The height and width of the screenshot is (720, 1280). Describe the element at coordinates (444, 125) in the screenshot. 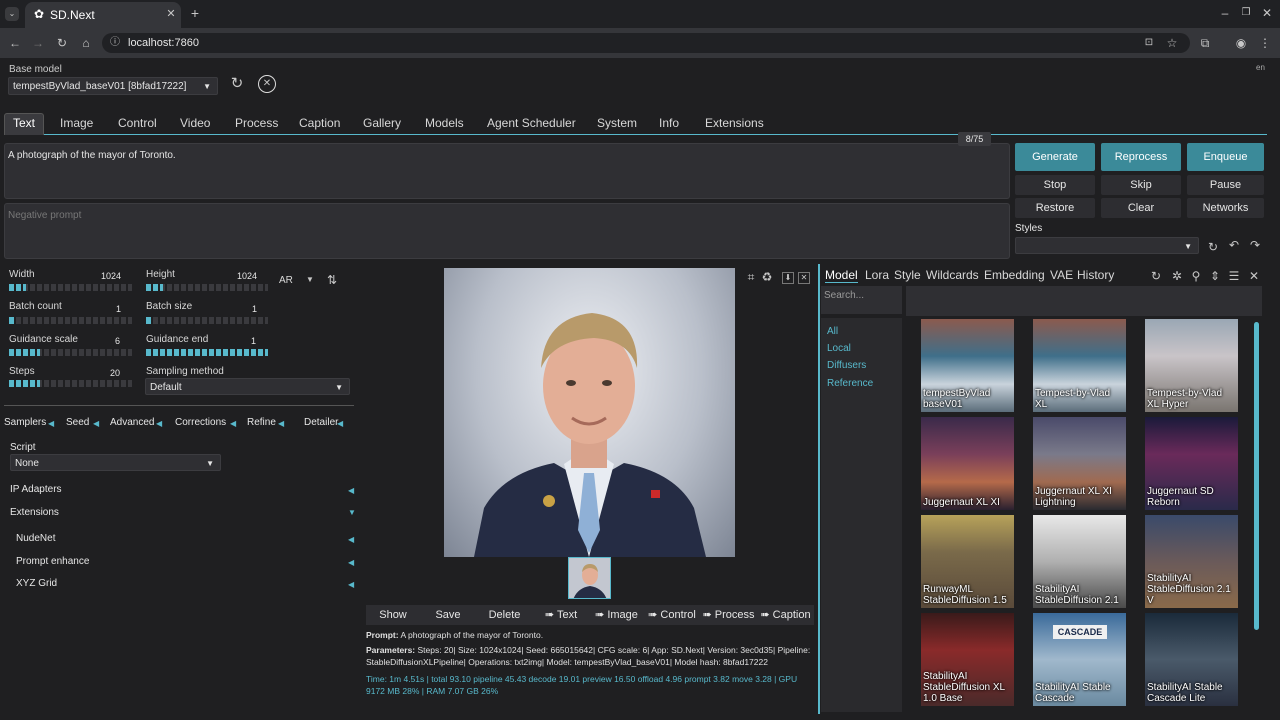

I see `tab-models: Models` at that location.